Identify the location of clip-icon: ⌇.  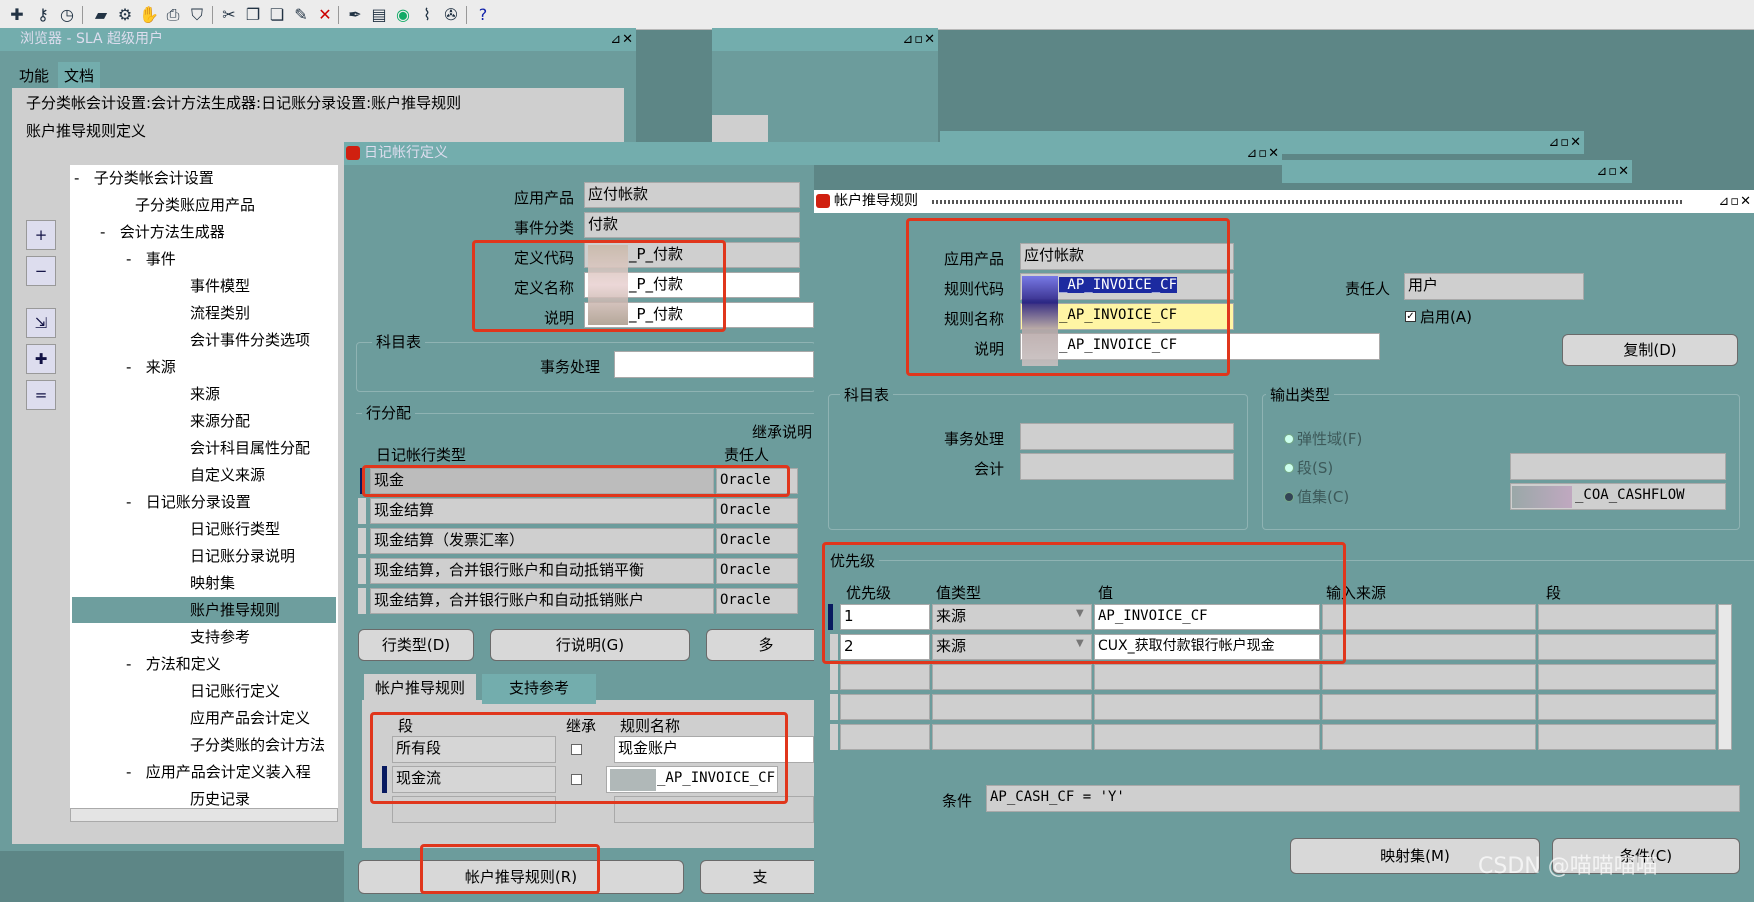
(427, 15).